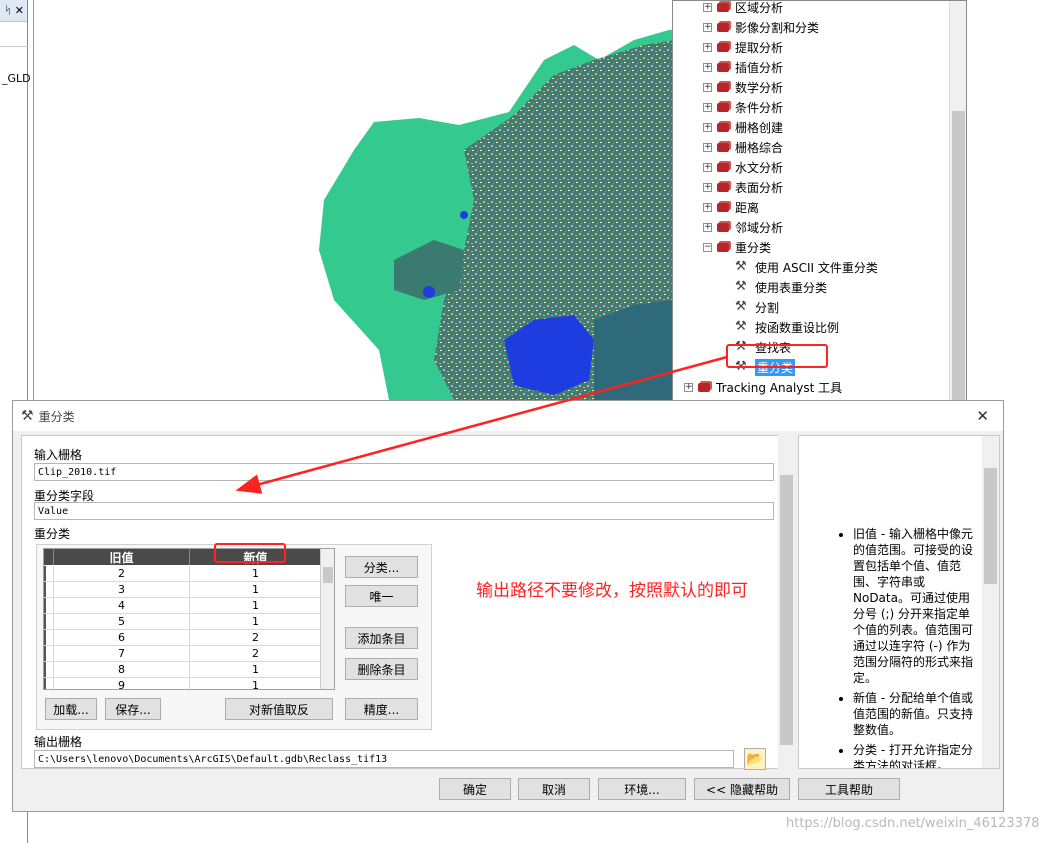 The height and width of the screenshot is (843, 1064). I want to click on table-row: 91, so click(183, 683).